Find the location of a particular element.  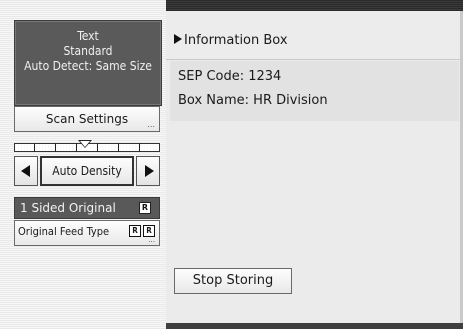

box-name: Box Name: HR Division is located at coordinates (253, 100).